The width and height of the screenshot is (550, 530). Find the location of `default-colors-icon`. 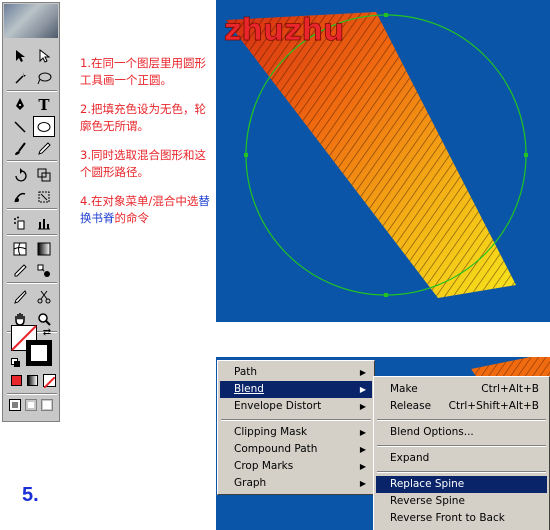

default-colors-icon is located at coordinates (16, 361).